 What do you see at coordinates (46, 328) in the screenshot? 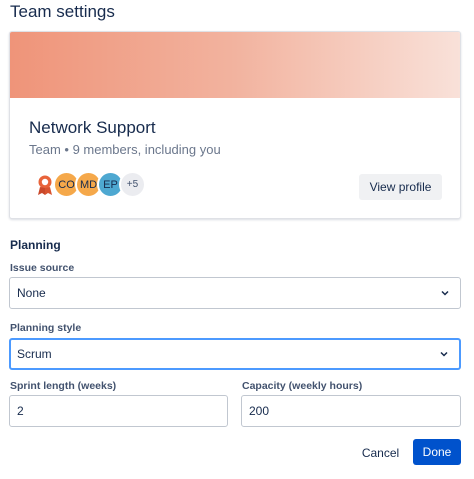
I see `planning-style-label: Planning style` at bounding box center [46, 328].